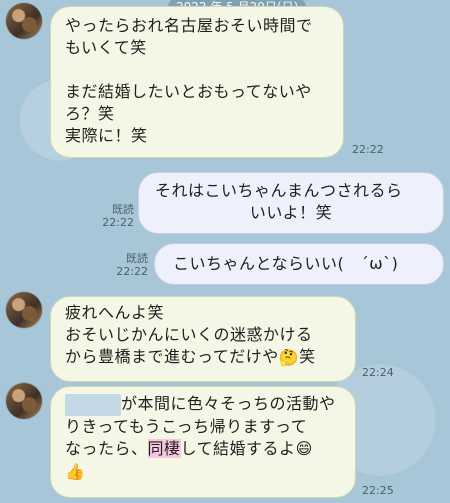 The height and width of the screenshot is (503, 450). I want to click on message-text: なったら、, so click(106, 448).